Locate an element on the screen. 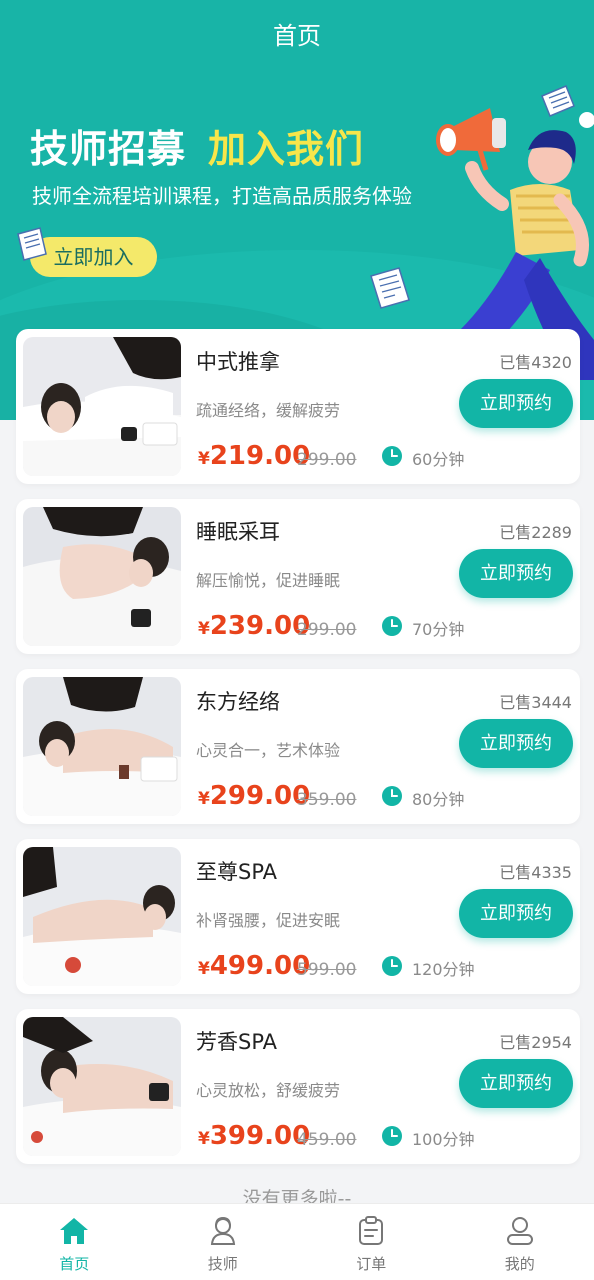 This screenshot has height=1280, width=594. service-duration: 120分钟 is located at coordinates (443, 969).